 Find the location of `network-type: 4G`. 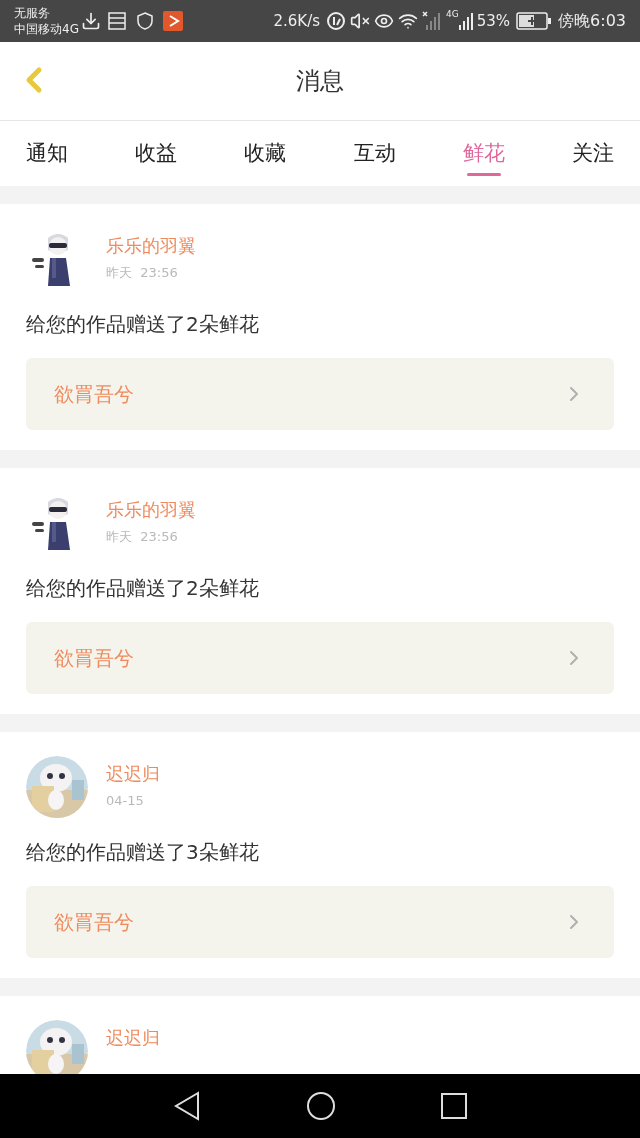

network-type: 4G is located at coordinates (452, 14).